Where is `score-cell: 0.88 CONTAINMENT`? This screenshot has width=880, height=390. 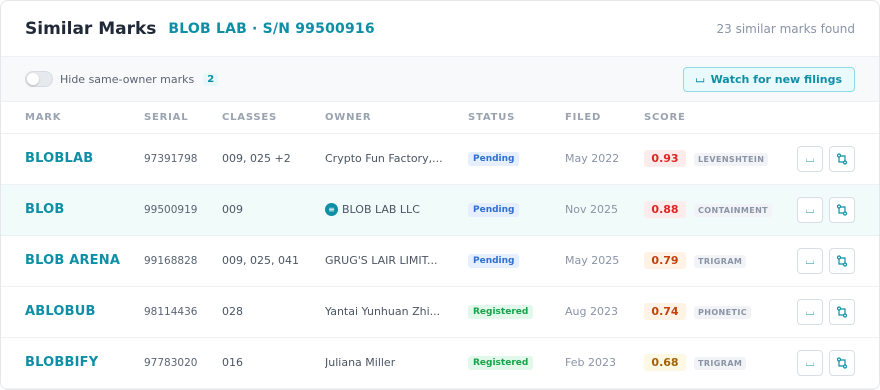 score-cell: 0.88 CONTAINMENT is located at coordinates (719, 210).